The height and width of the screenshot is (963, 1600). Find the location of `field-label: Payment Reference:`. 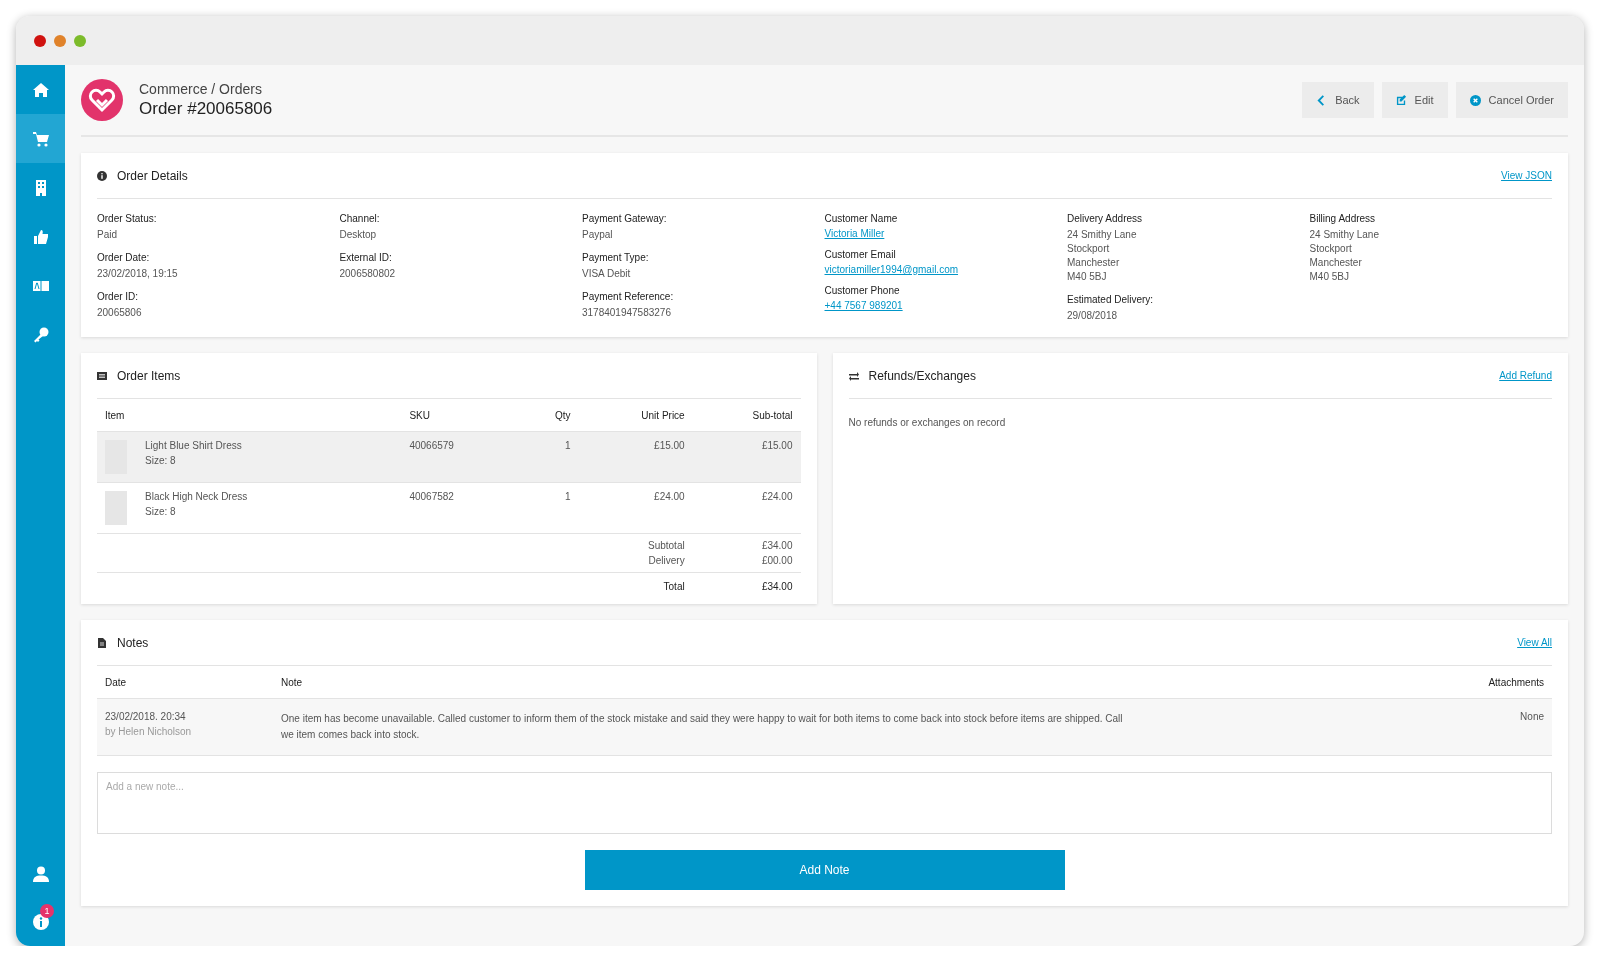

field-label: Payment Reference: is located at coordinates (628, 296).